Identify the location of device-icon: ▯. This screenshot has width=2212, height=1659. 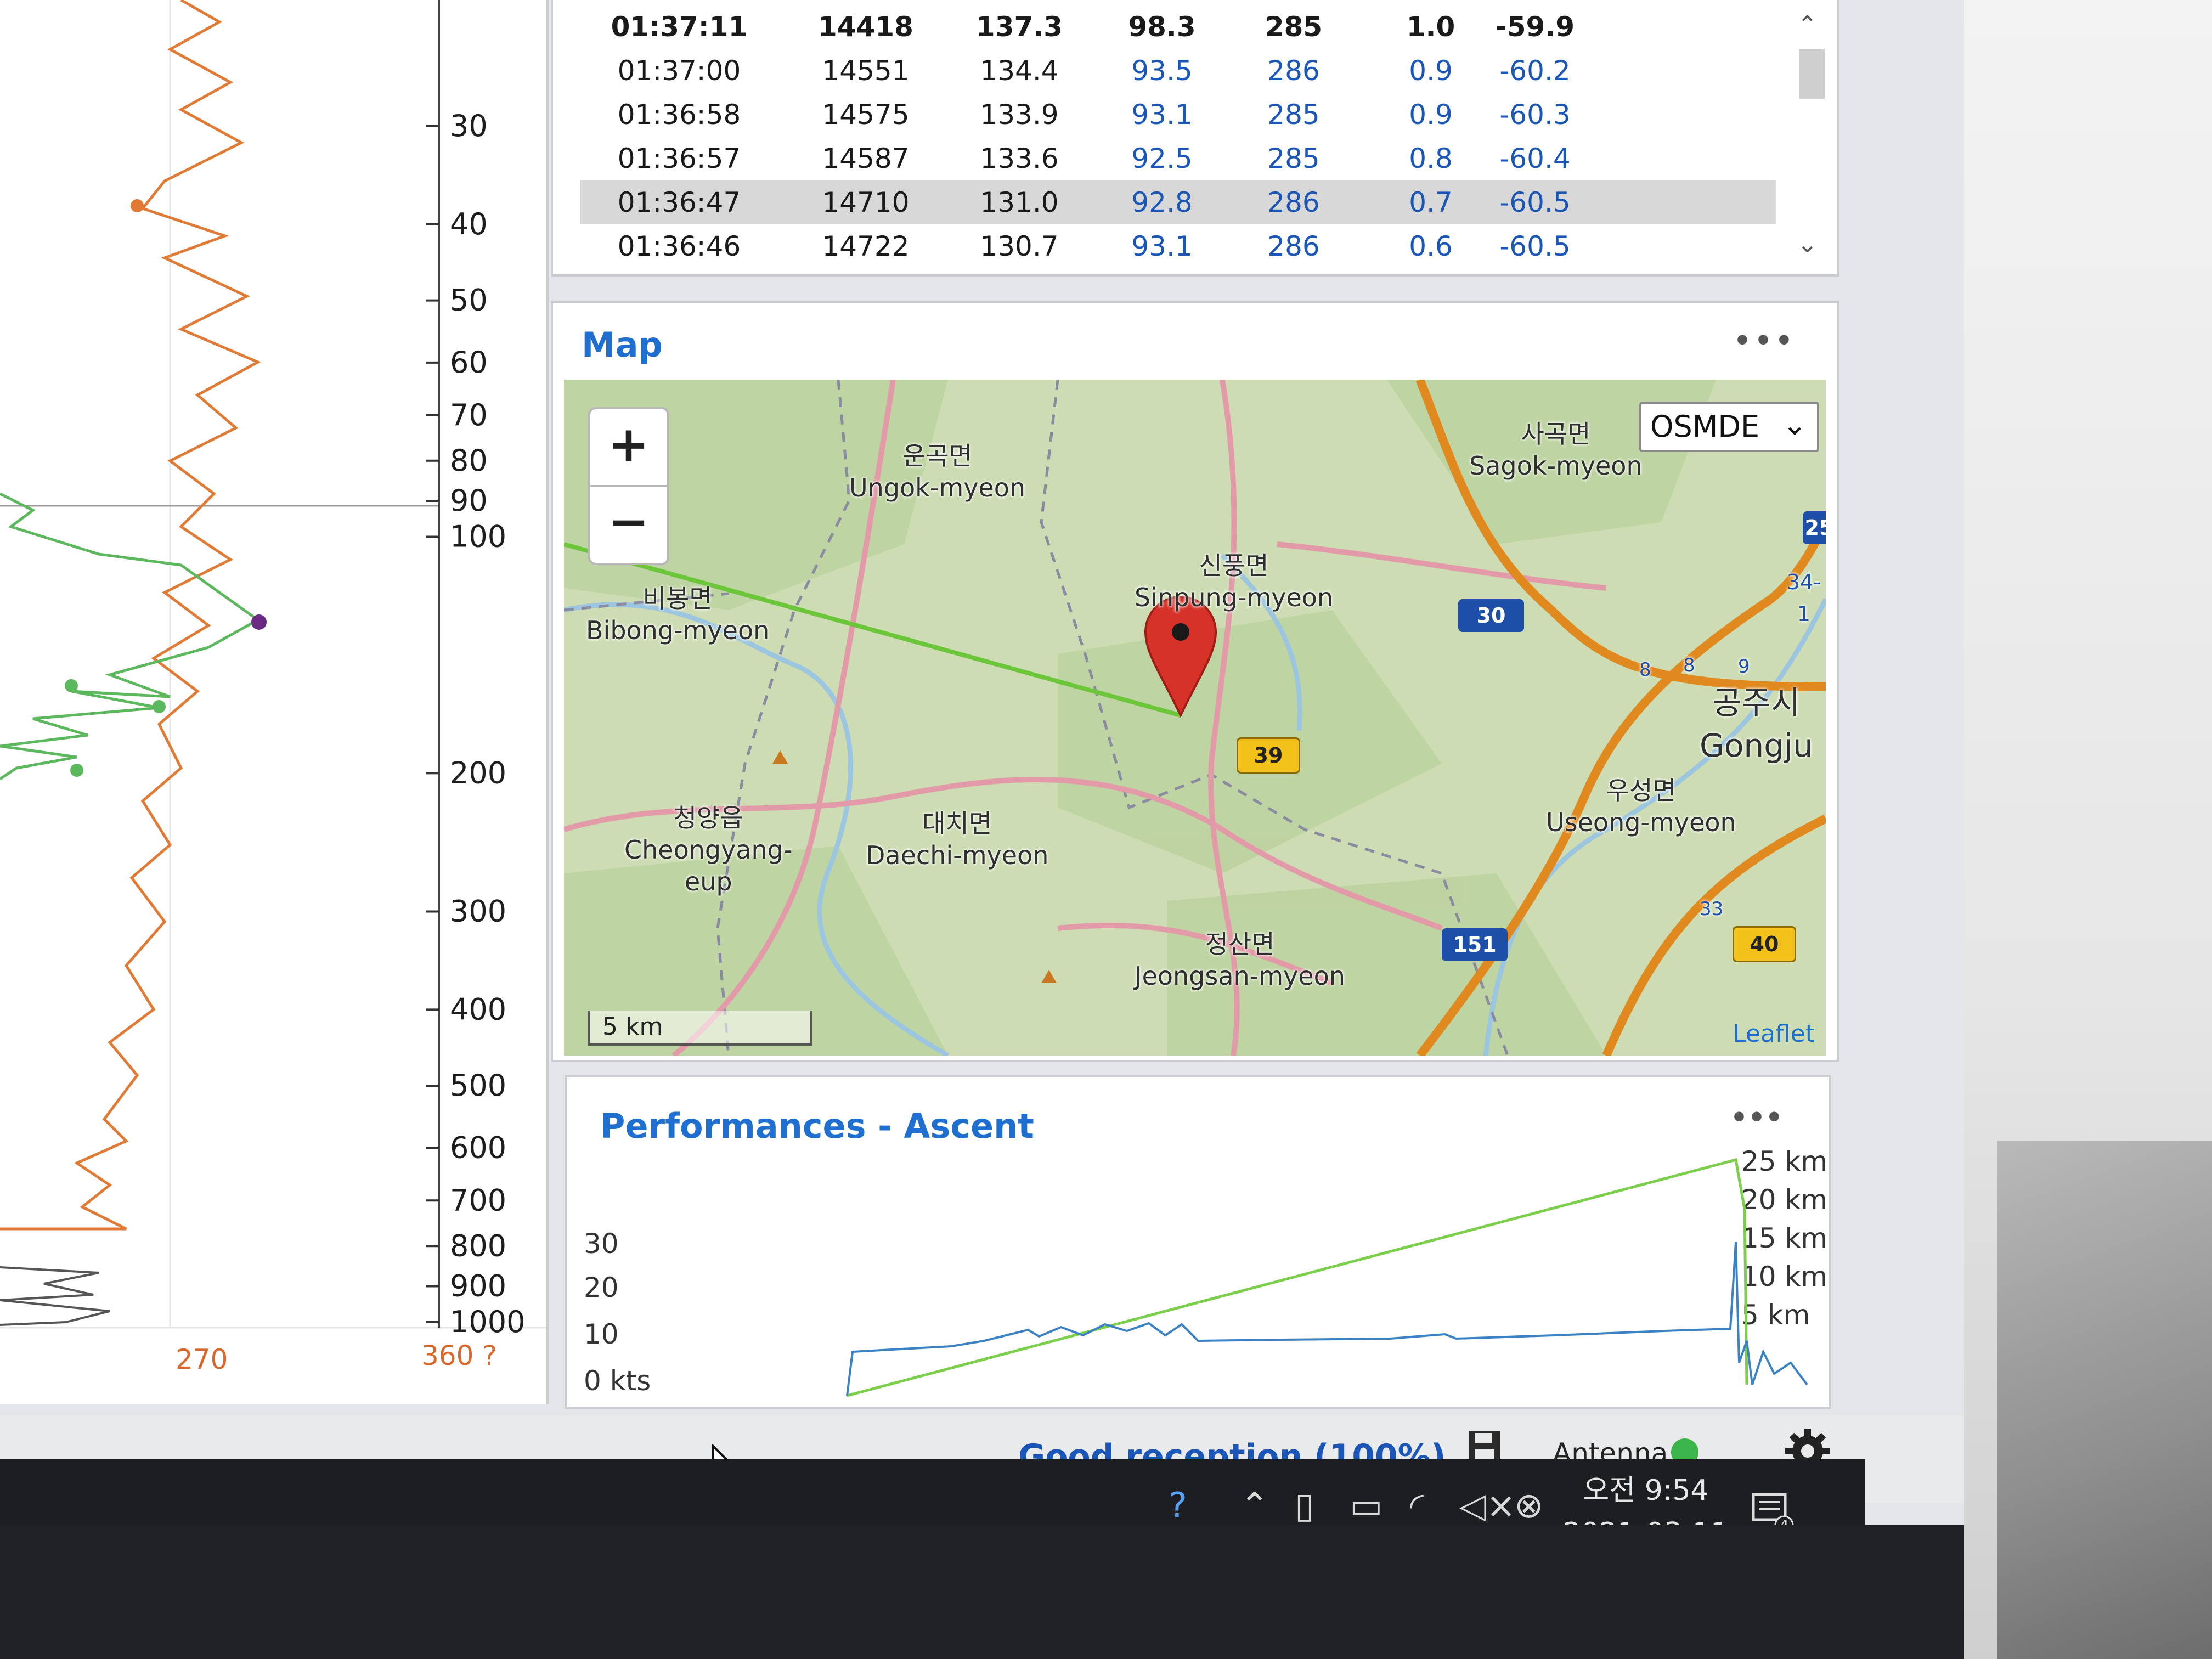
(1304, 1506).